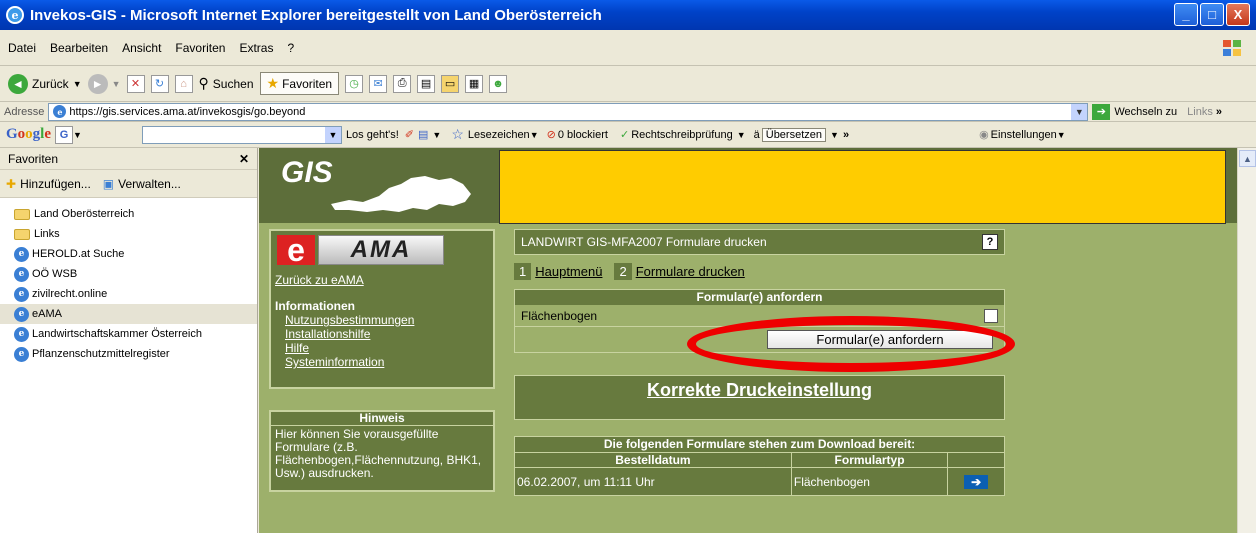  What do you see at coordinates (794, 134) in the screenshot?
I see `translate-button: Übersetzen` at bounding box center [794, 134].